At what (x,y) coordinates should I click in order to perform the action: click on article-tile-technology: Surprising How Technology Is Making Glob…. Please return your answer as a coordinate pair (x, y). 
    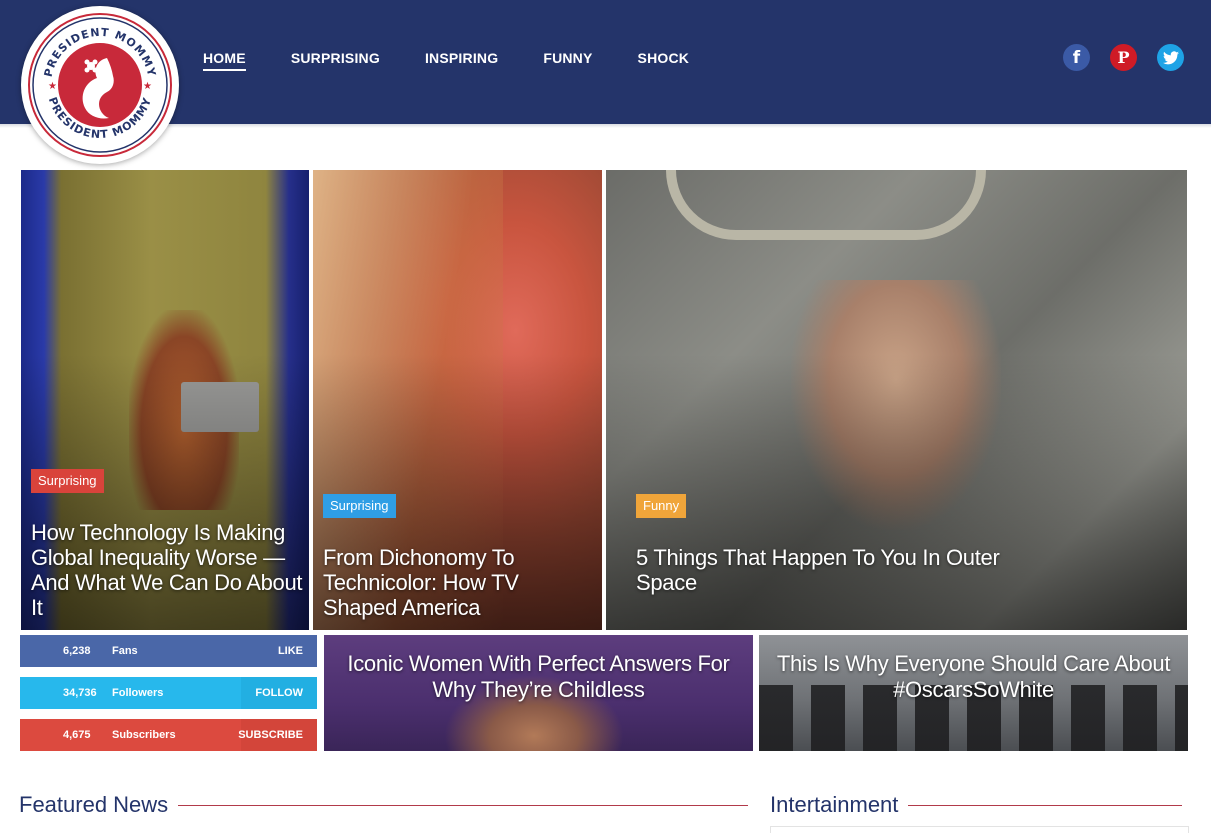
    Looking at the image, I should click on (165, 400).